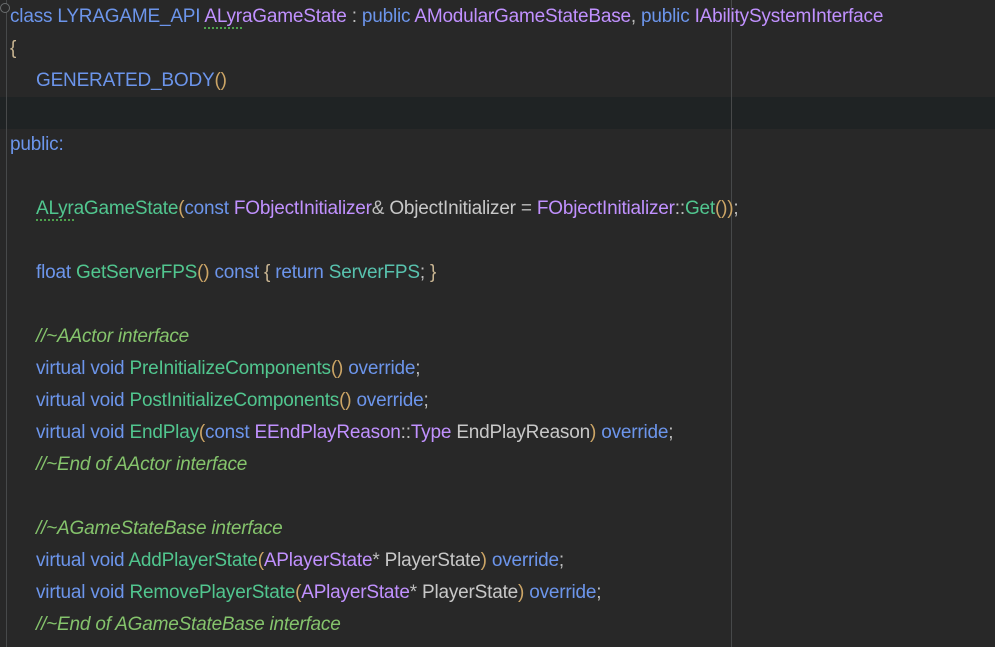  What do you see at coordinates (55, 209) in the screenshot?
I see `code-token-method: ALyr` at bounding box center [55, 209].